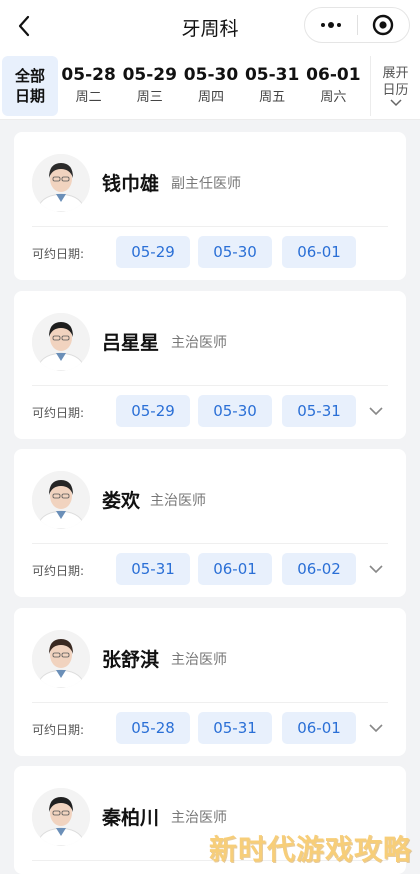  I want to click on watermark-text: 新时代游戏攻略, so click(310, 849).